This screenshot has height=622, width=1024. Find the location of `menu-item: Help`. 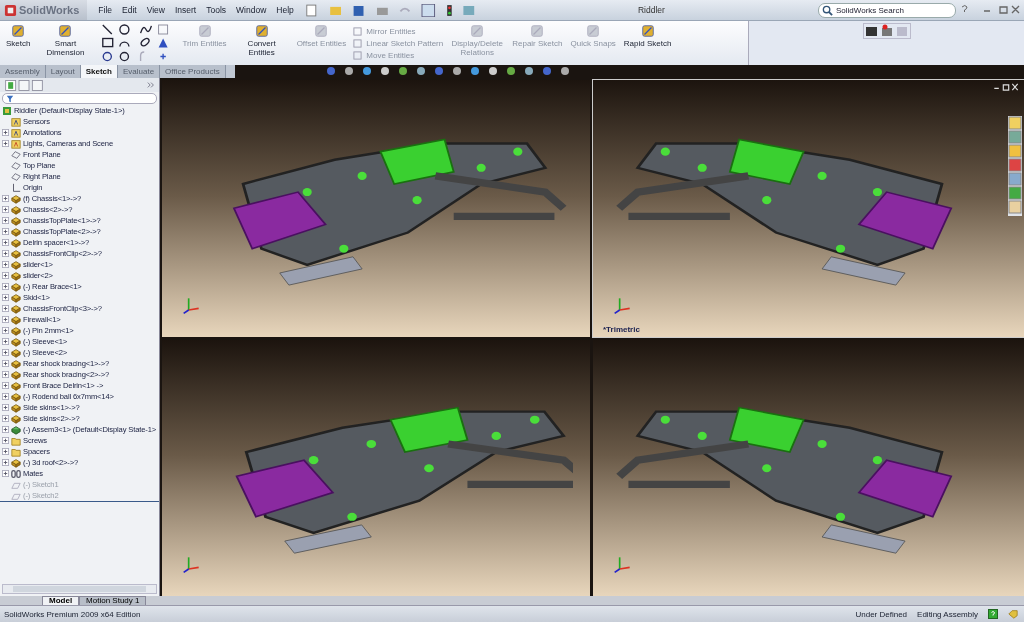

menu-item: Help is located at coordinates (285, 10).